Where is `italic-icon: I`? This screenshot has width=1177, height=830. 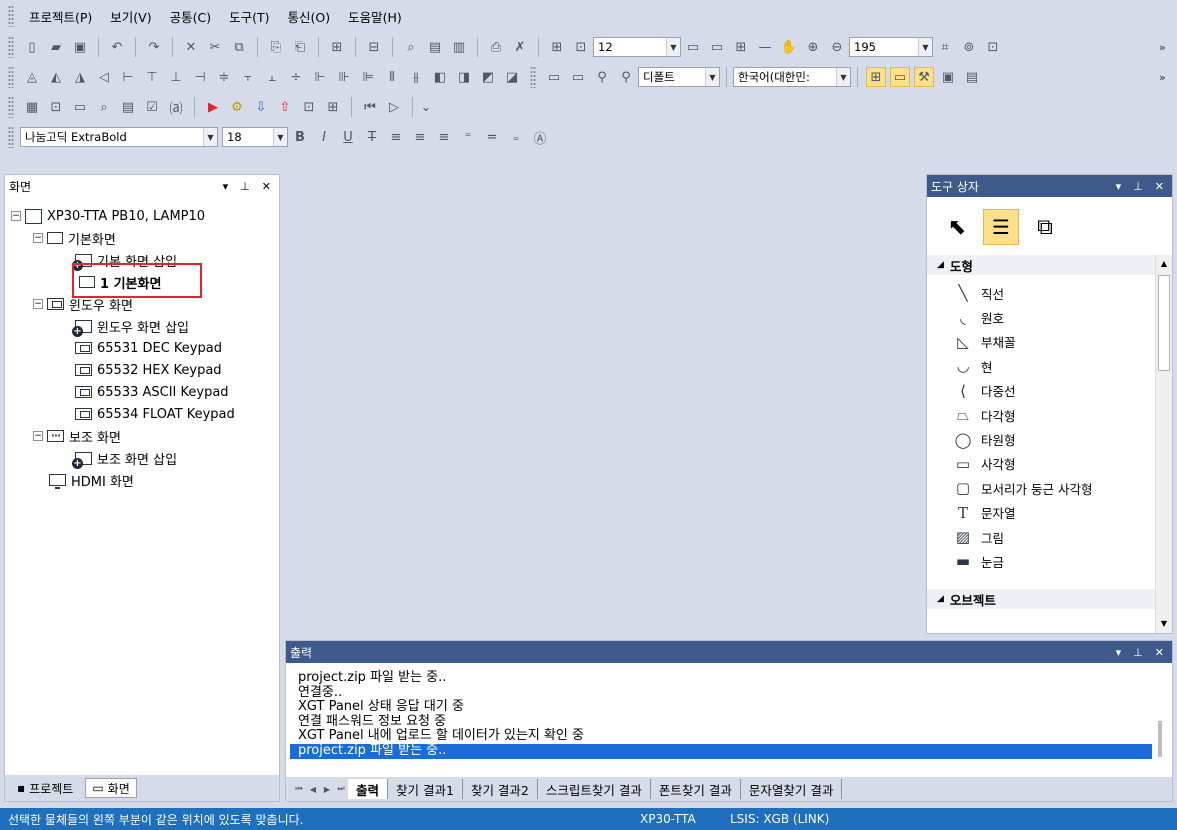
italic-icon: I is located at coordinates (324, 137).